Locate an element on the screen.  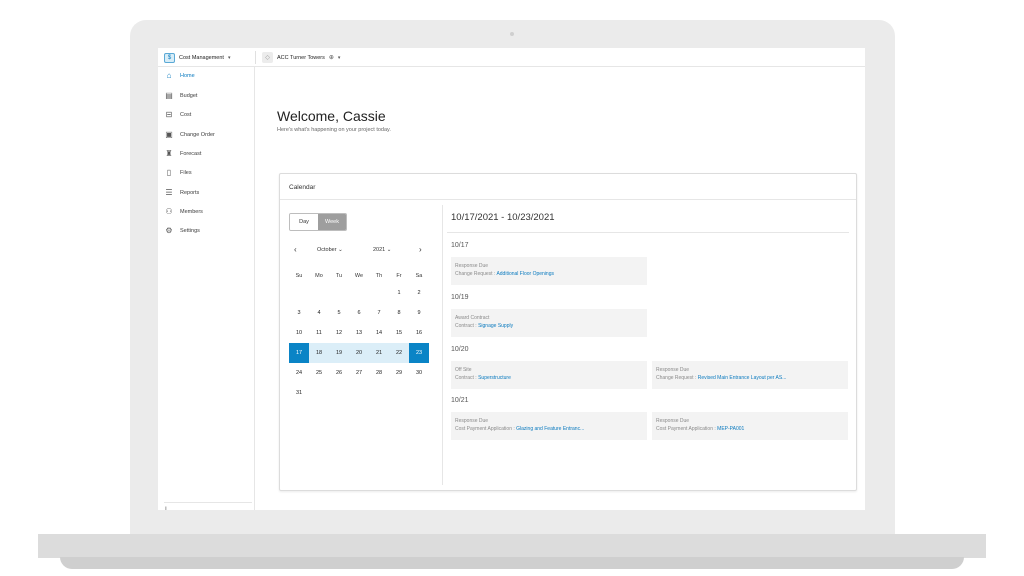
calendar-day-in-range: 18 is located at coordinates (319, 353).